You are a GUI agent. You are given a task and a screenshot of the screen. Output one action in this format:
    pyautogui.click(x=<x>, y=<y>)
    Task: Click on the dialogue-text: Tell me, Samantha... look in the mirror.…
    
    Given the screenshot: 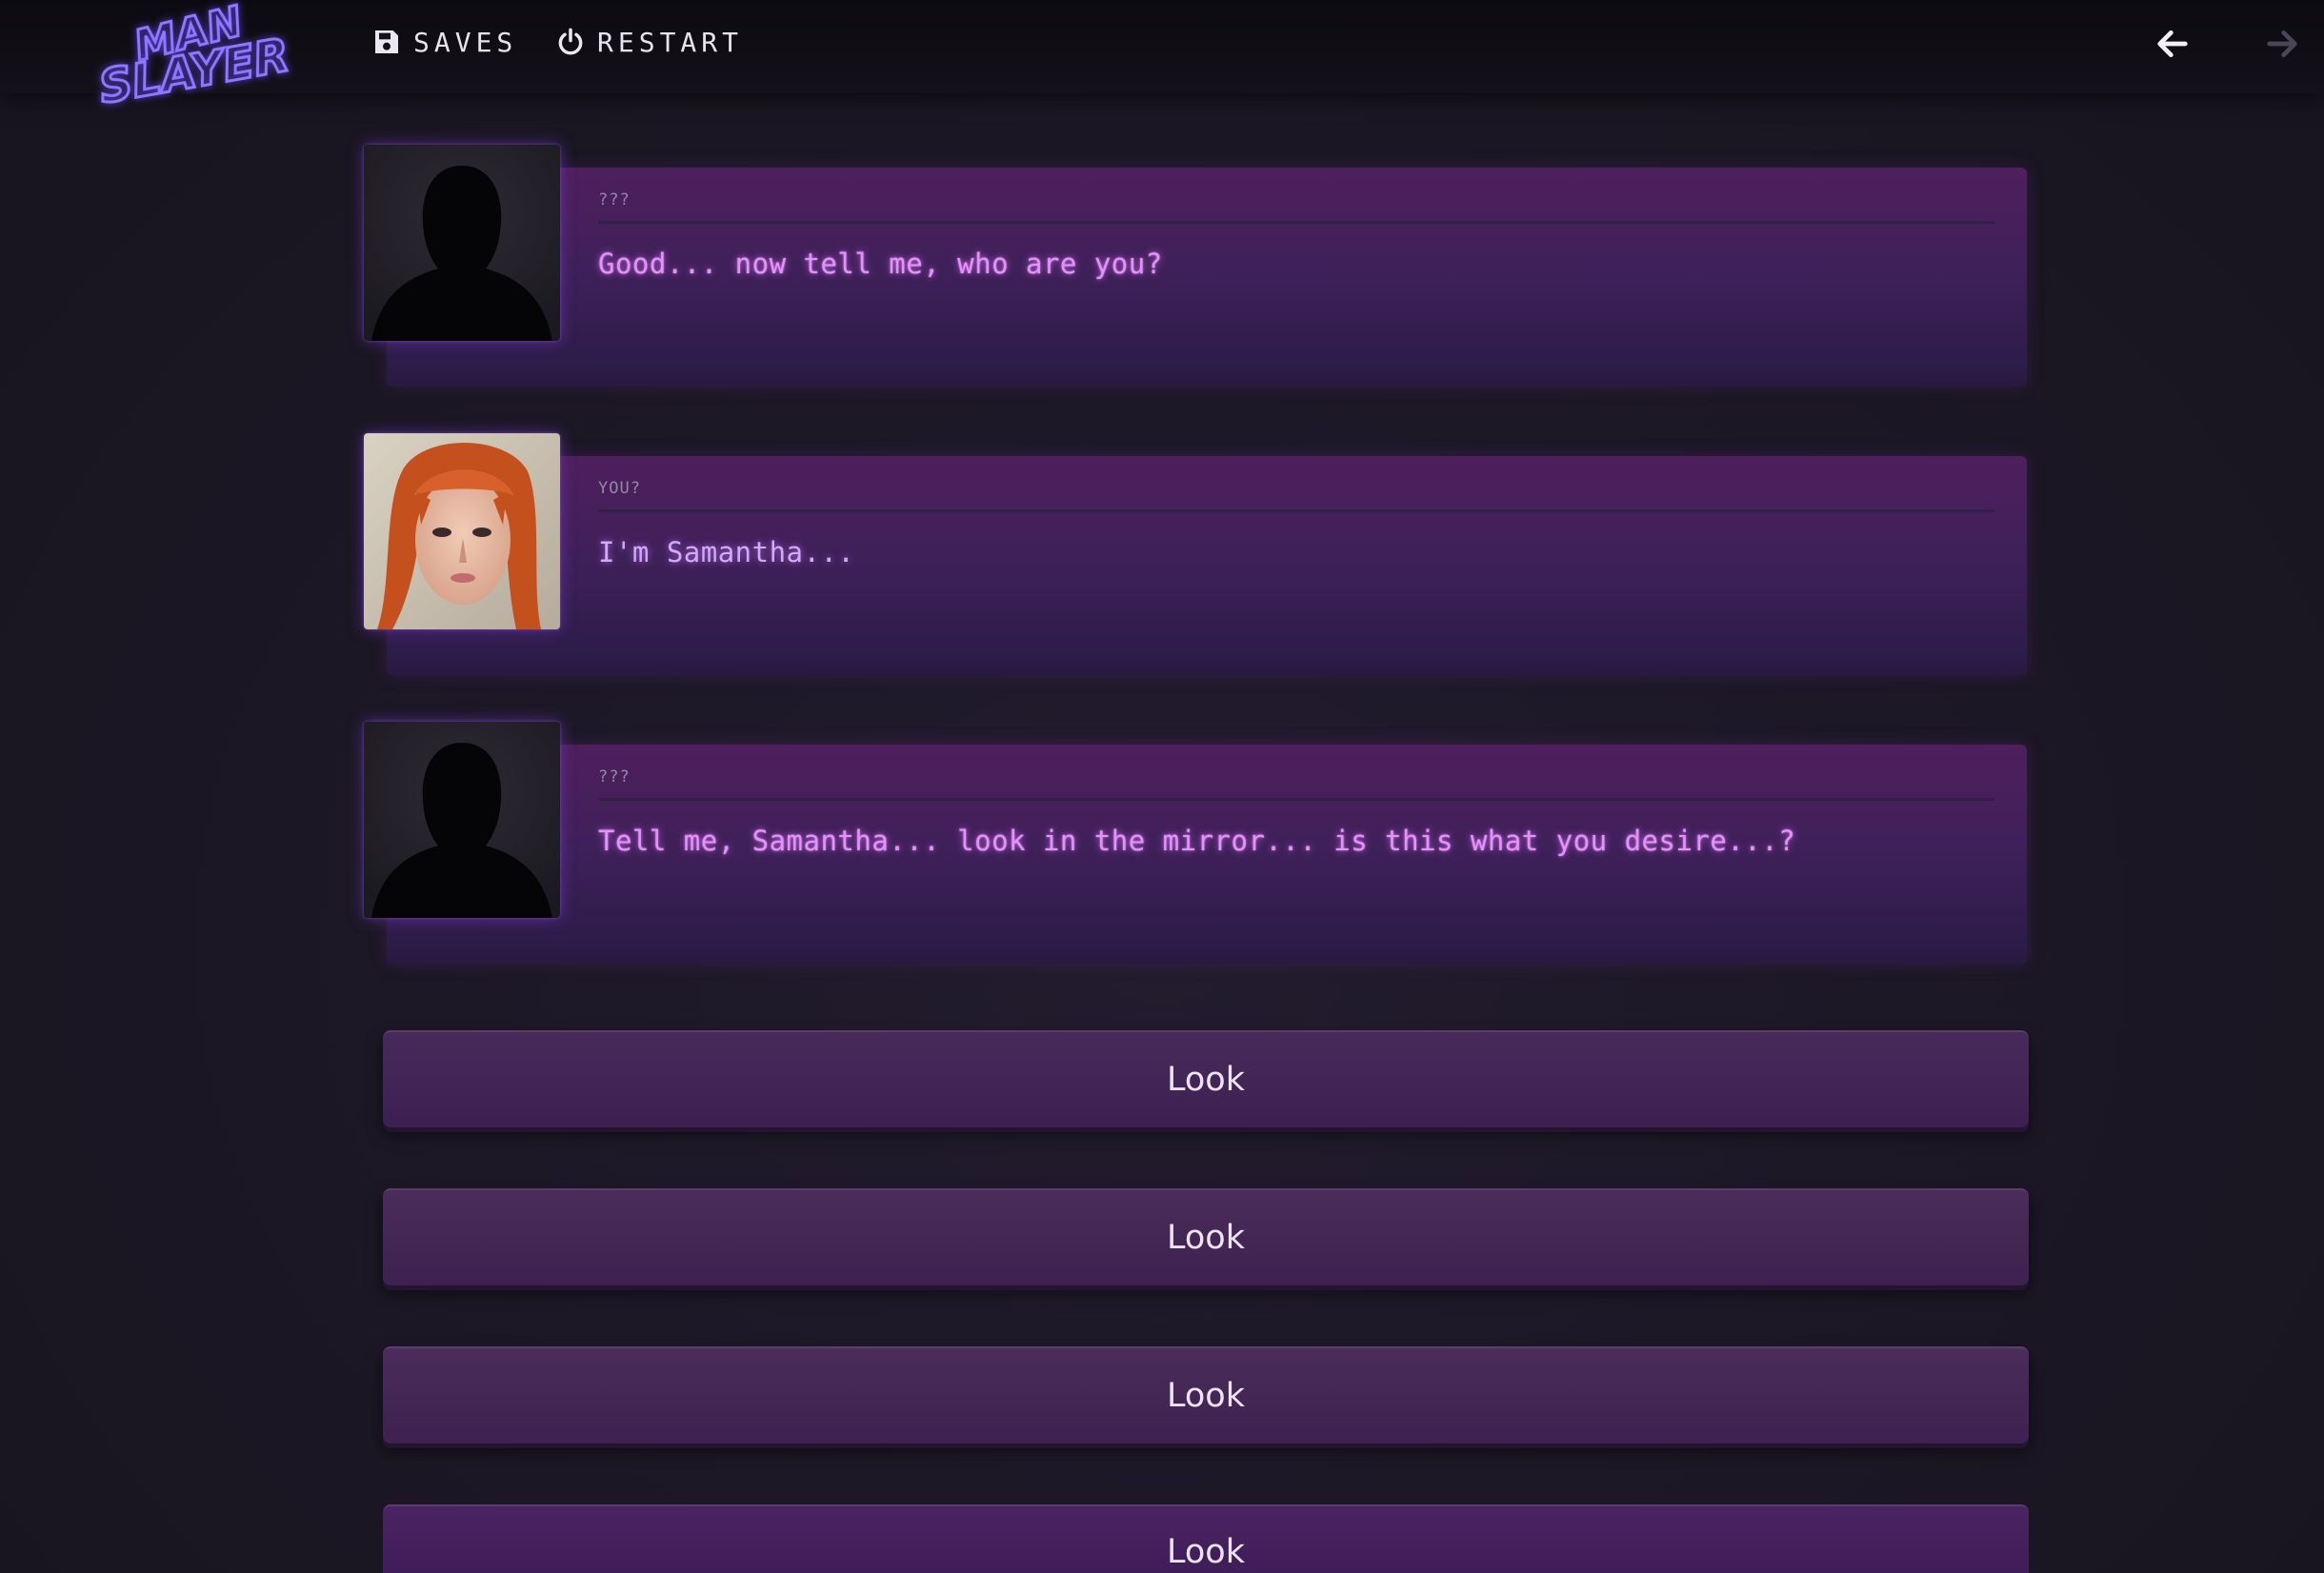 What is the action you would take?
    pyautogui.click(x=1197, y=841)
    